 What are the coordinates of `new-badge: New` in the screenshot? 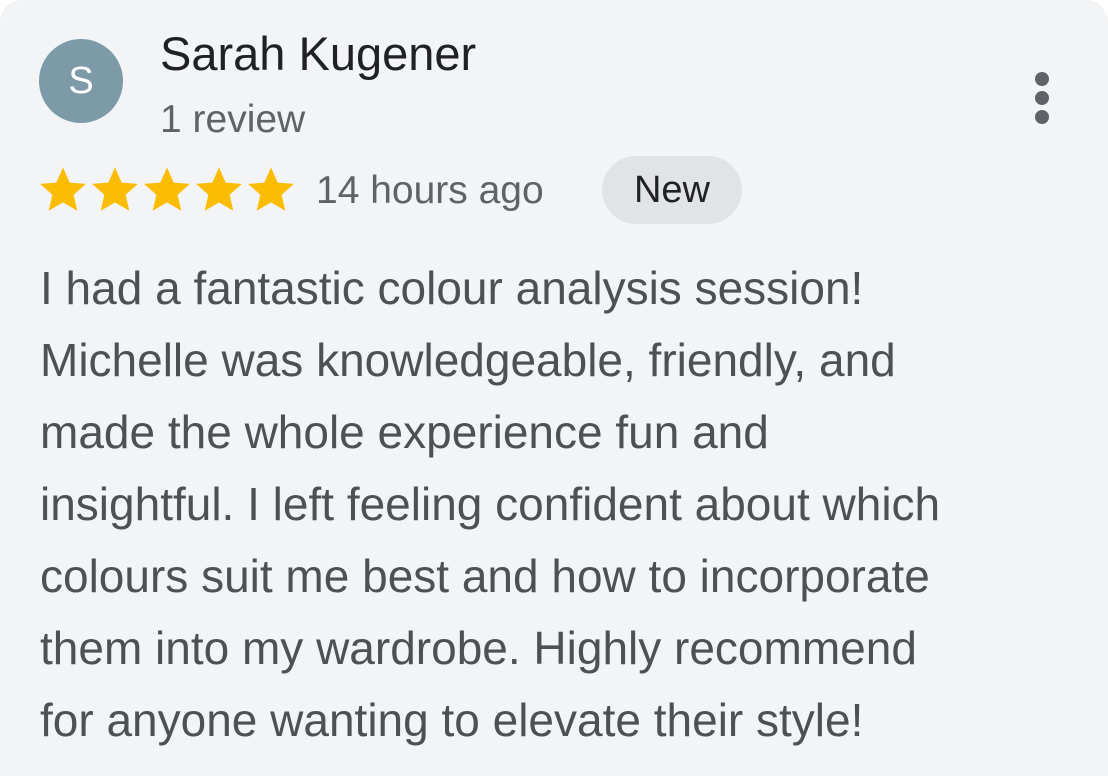 It's located at (672, 190).